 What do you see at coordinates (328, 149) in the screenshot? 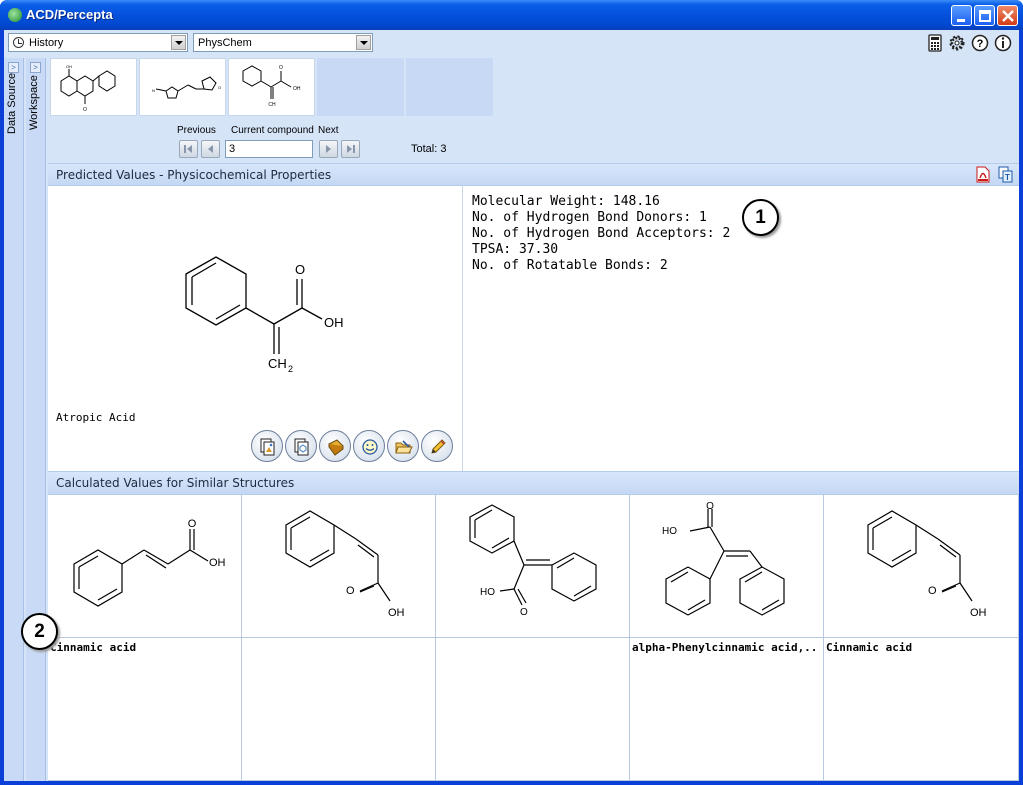
I see `next-button` at bounding box center [328, 149].